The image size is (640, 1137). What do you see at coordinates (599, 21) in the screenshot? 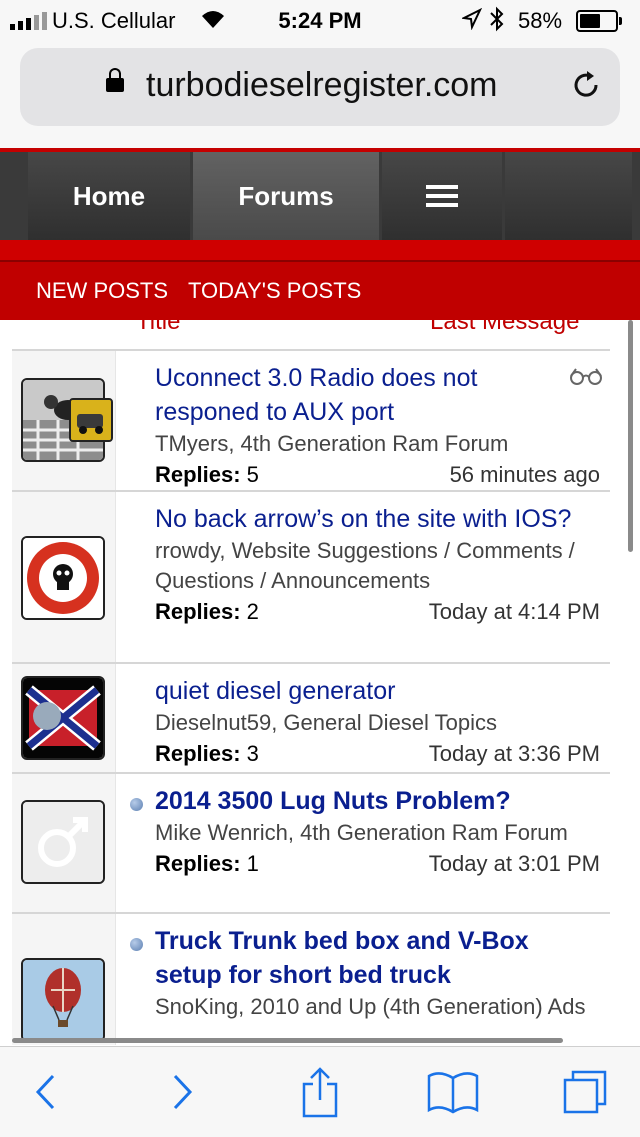
I see `battery-icon` at bounding box center [599, 21].